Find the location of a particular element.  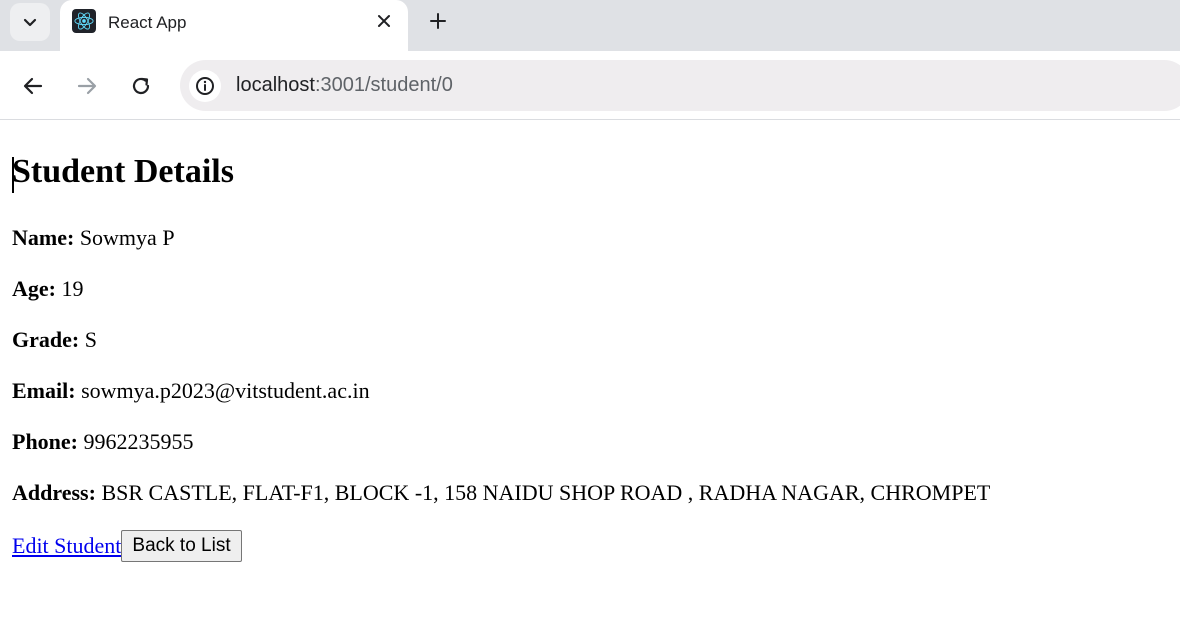

browser-toolbar: localhost:3001/student/0 is located at coordinates (590, 85).